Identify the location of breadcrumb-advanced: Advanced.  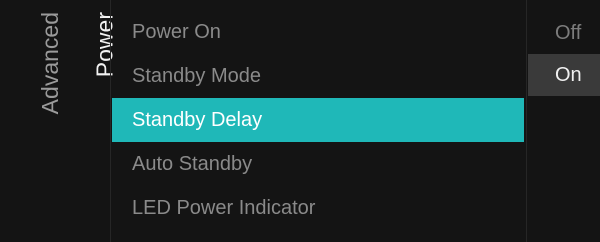
(31, 121).